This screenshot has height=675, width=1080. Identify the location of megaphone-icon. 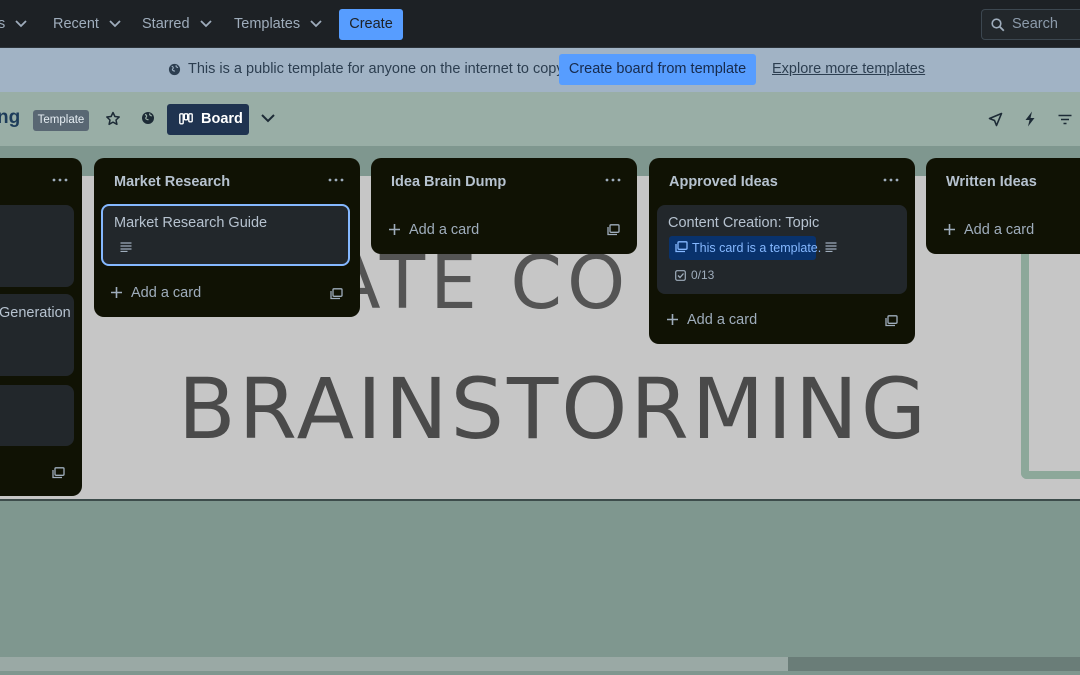
(995, 119).